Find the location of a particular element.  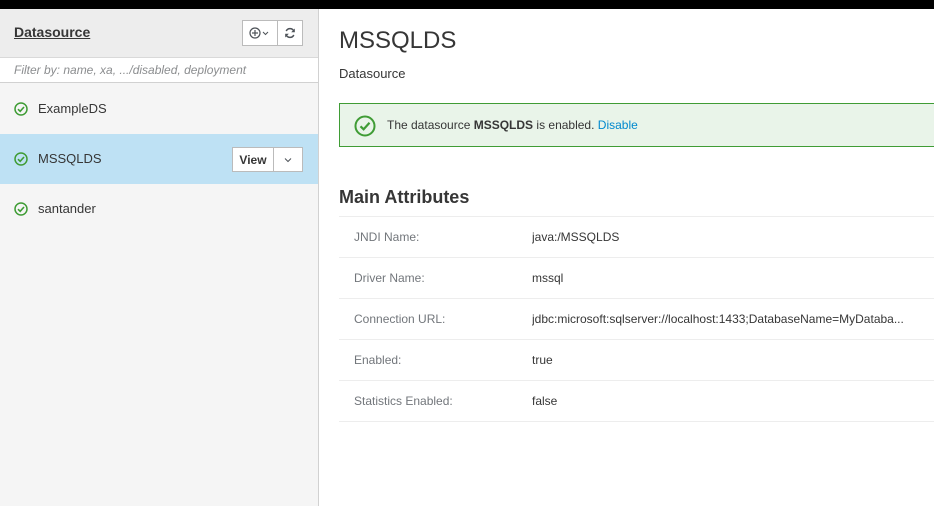

section-title: Main Attributes is located at coordinates (404, 197).